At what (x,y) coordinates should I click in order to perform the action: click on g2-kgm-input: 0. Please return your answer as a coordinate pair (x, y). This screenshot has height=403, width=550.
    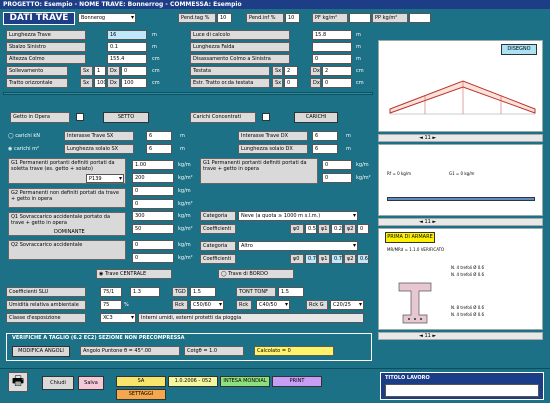
    Looking at the image, I should click on (153, 191).